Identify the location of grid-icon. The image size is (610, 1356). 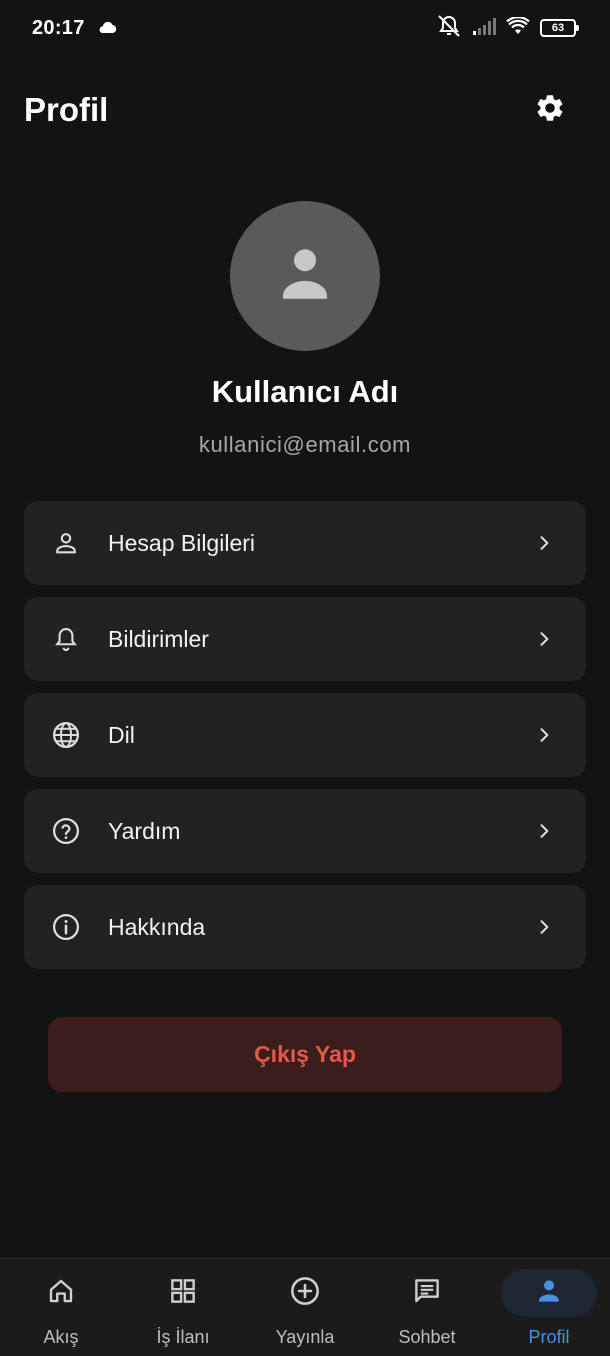
(183, 1293).